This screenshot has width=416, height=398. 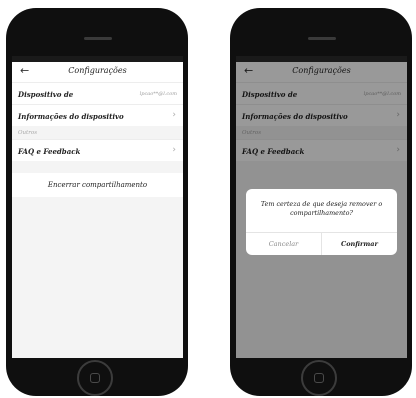 I want to click on device-info-row: Informações do dispositivo ›, so click(x=97, y=115).